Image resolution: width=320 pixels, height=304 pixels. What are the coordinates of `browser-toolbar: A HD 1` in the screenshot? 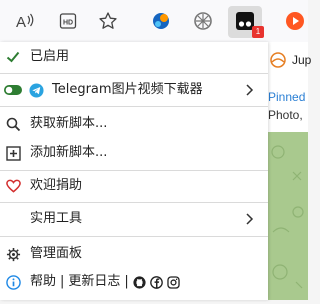 It's located at (154, 21).